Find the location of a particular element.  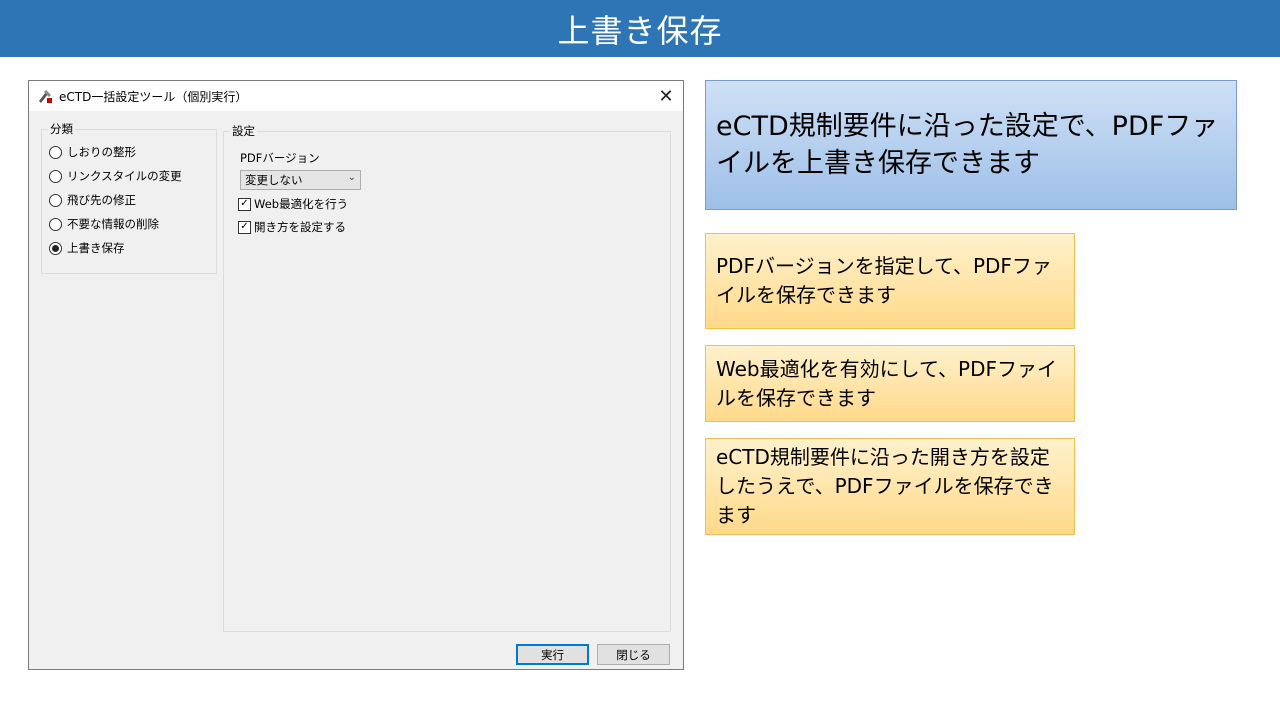

page-title: 上書き保存 is located at coordinates (640, 30).